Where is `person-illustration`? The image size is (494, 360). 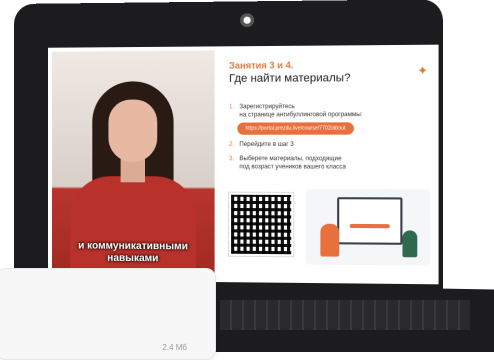 person-illustration is located at coordinates (329, 240).